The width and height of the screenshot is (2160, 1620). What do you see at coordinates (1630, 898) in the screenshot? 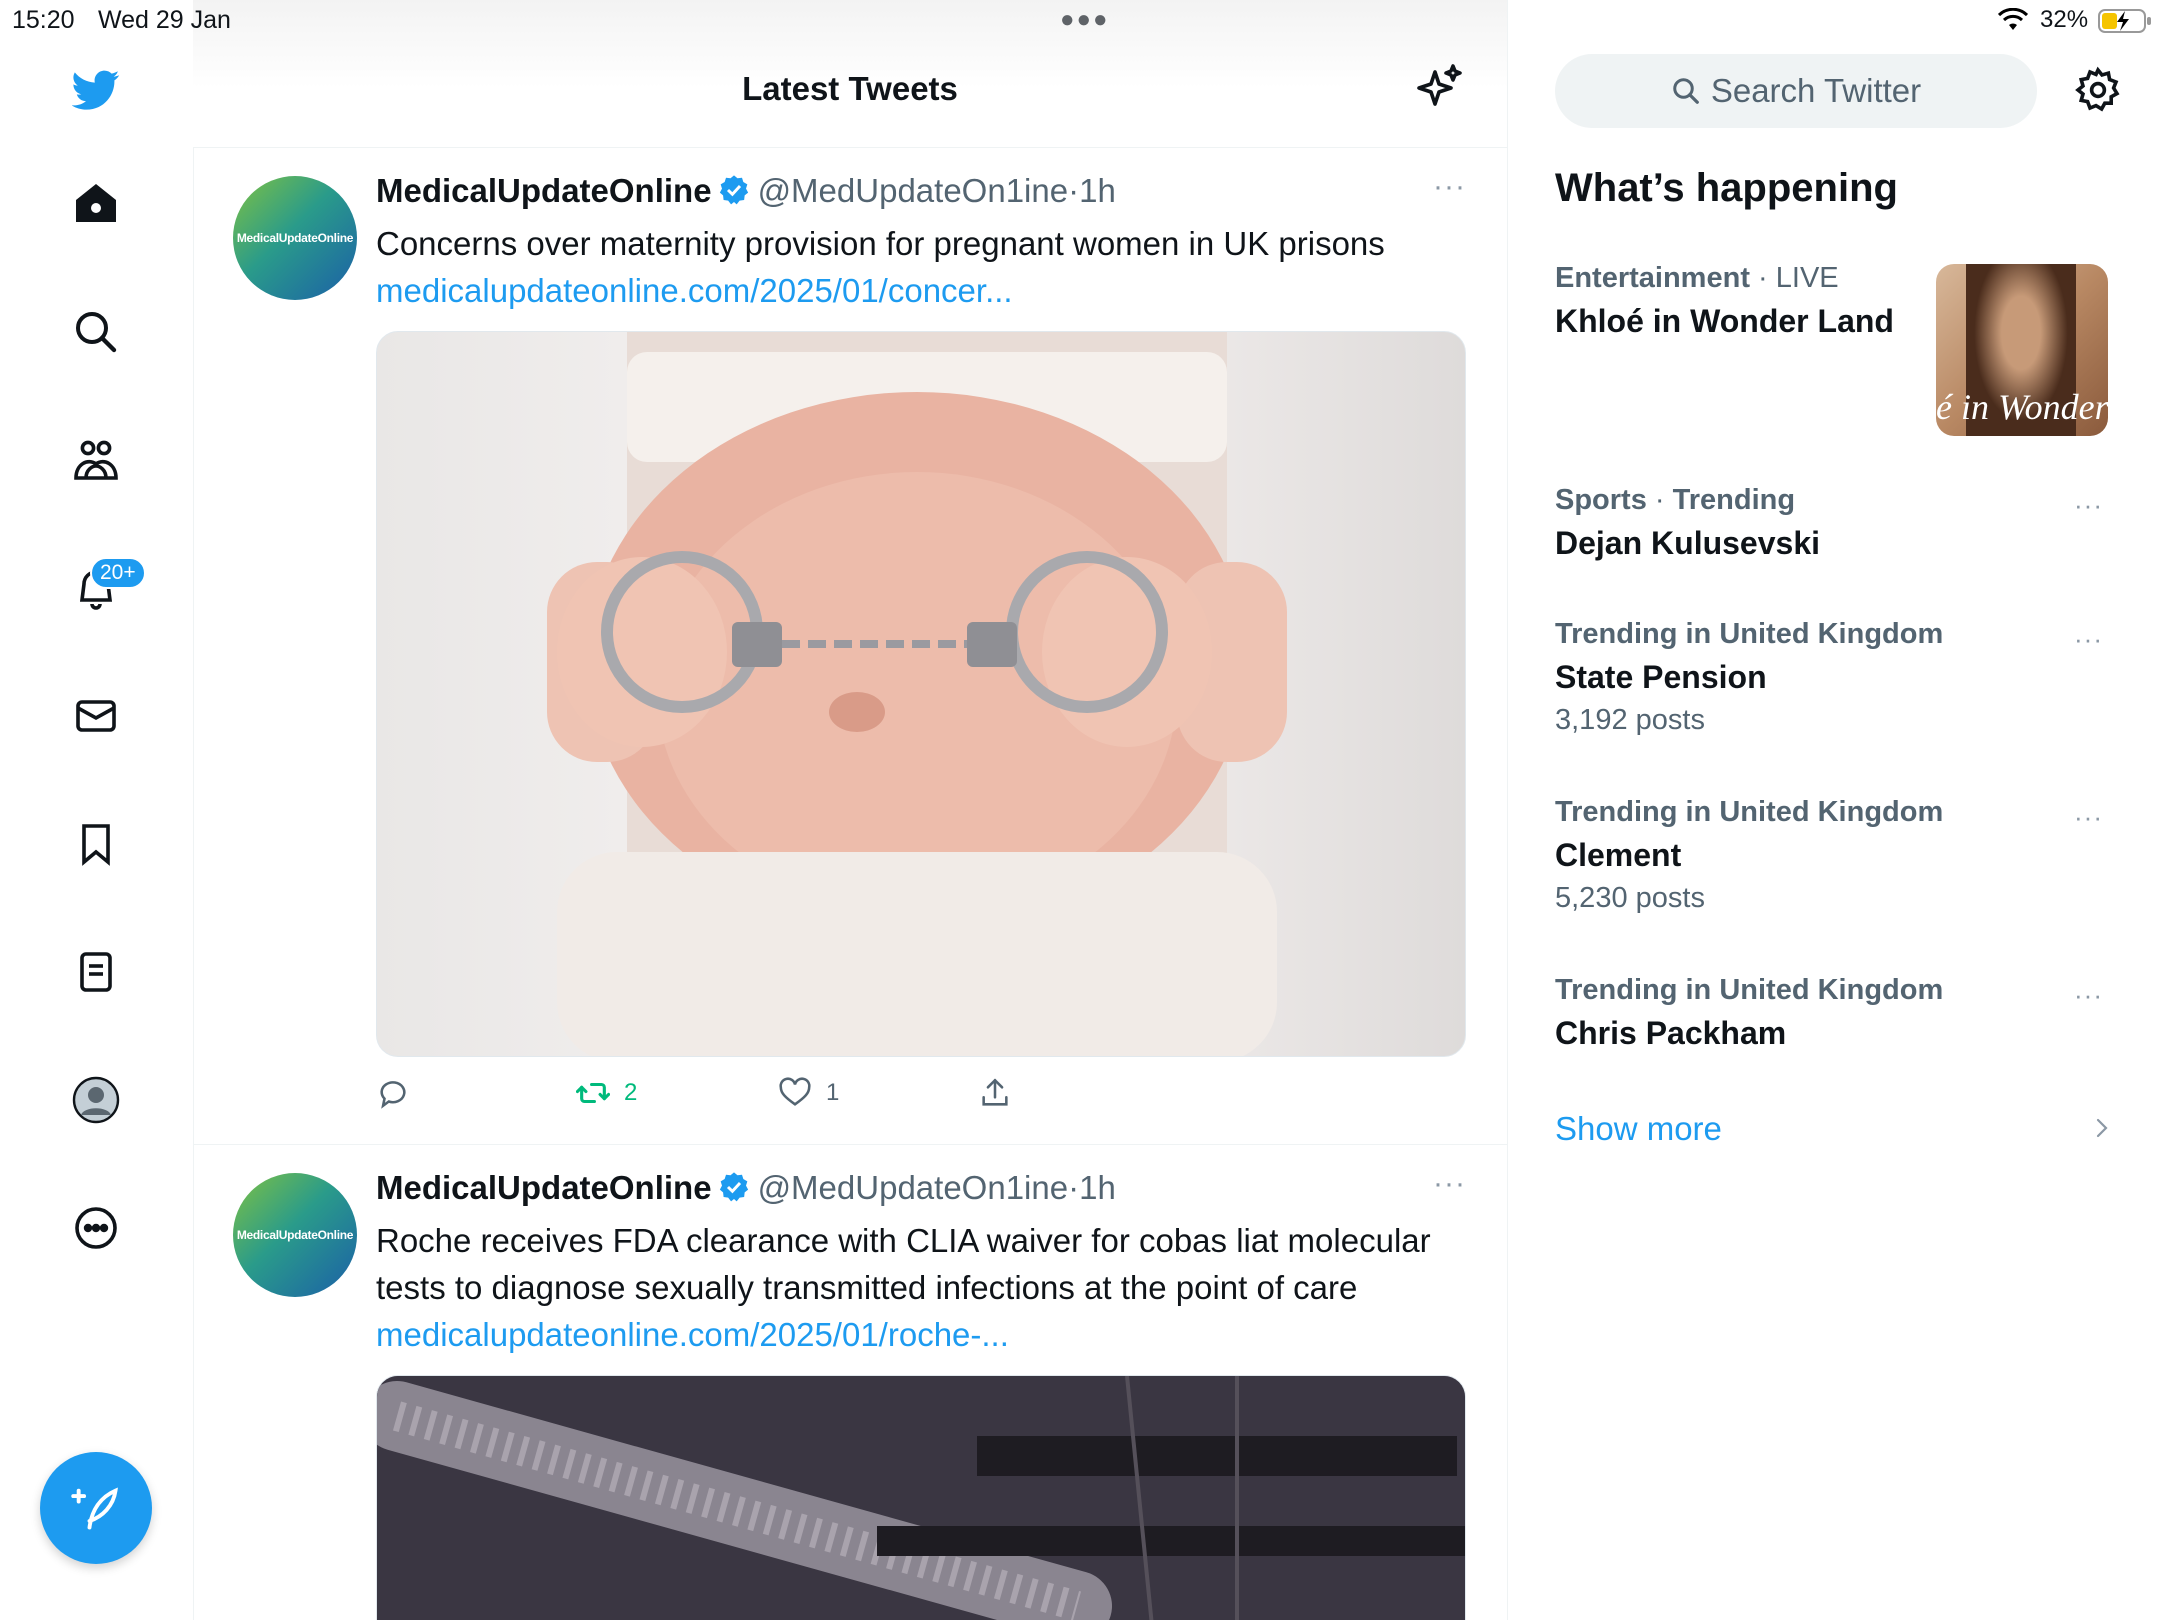
I see `trend-post-count: 5,230 posts` at bounding box center [1630, 898].